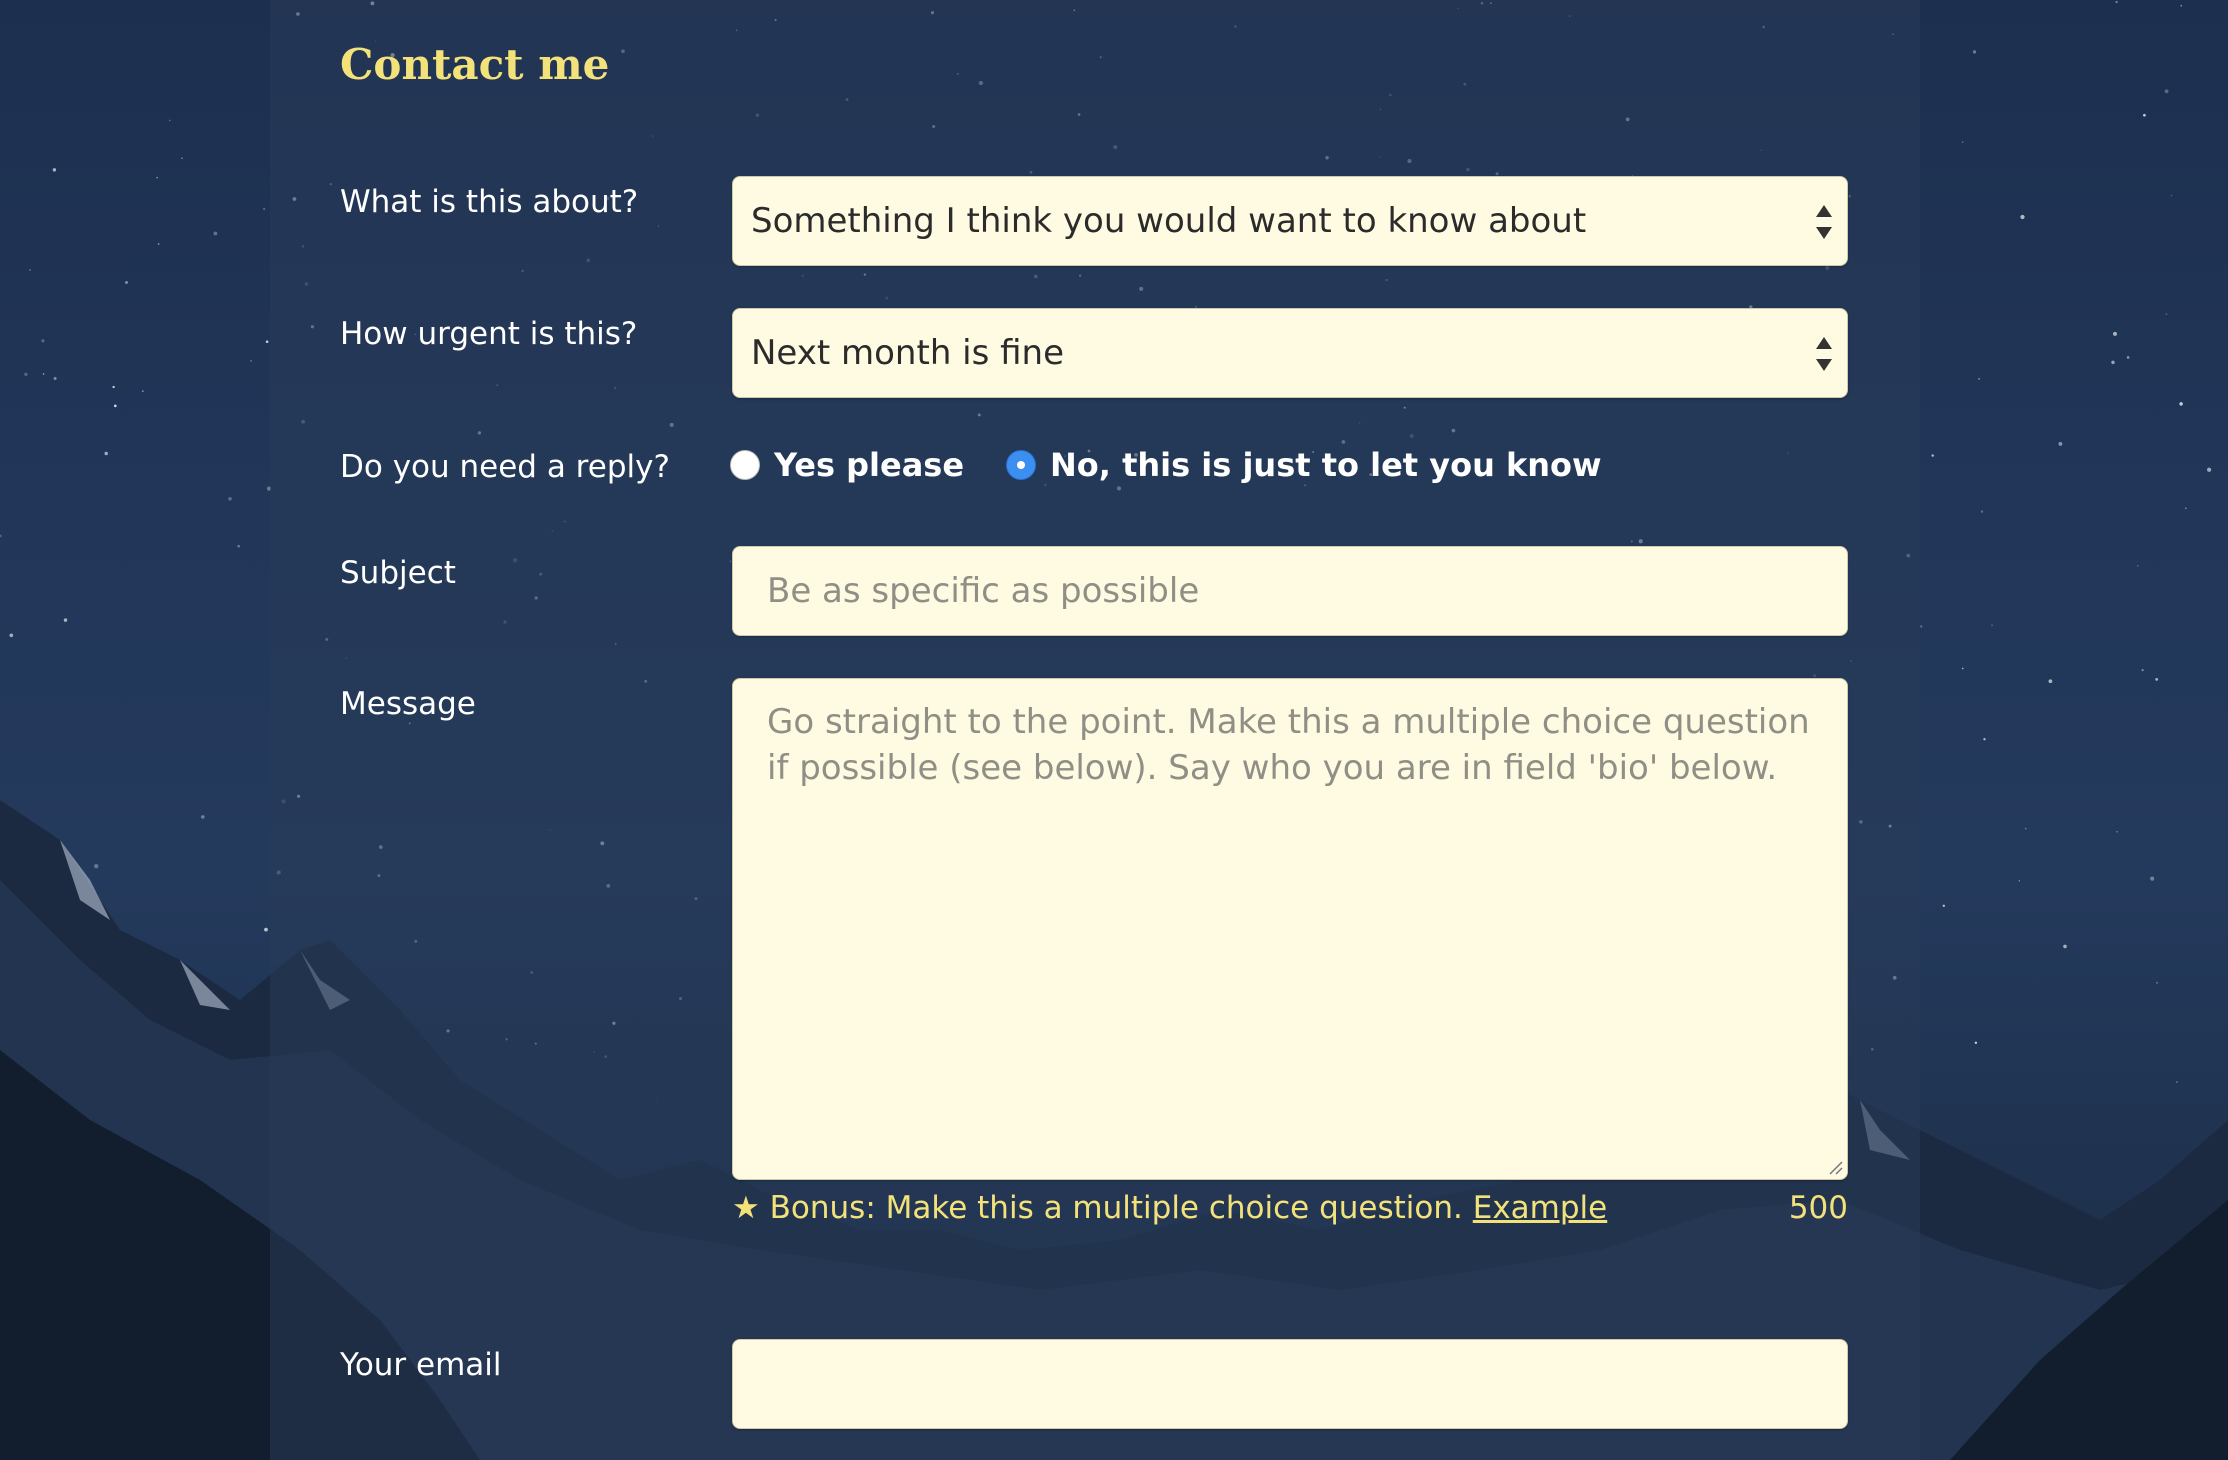  Describe the element at coordinates (421, 1365) in the screenshot. I see `email-label: Your email` at that location.